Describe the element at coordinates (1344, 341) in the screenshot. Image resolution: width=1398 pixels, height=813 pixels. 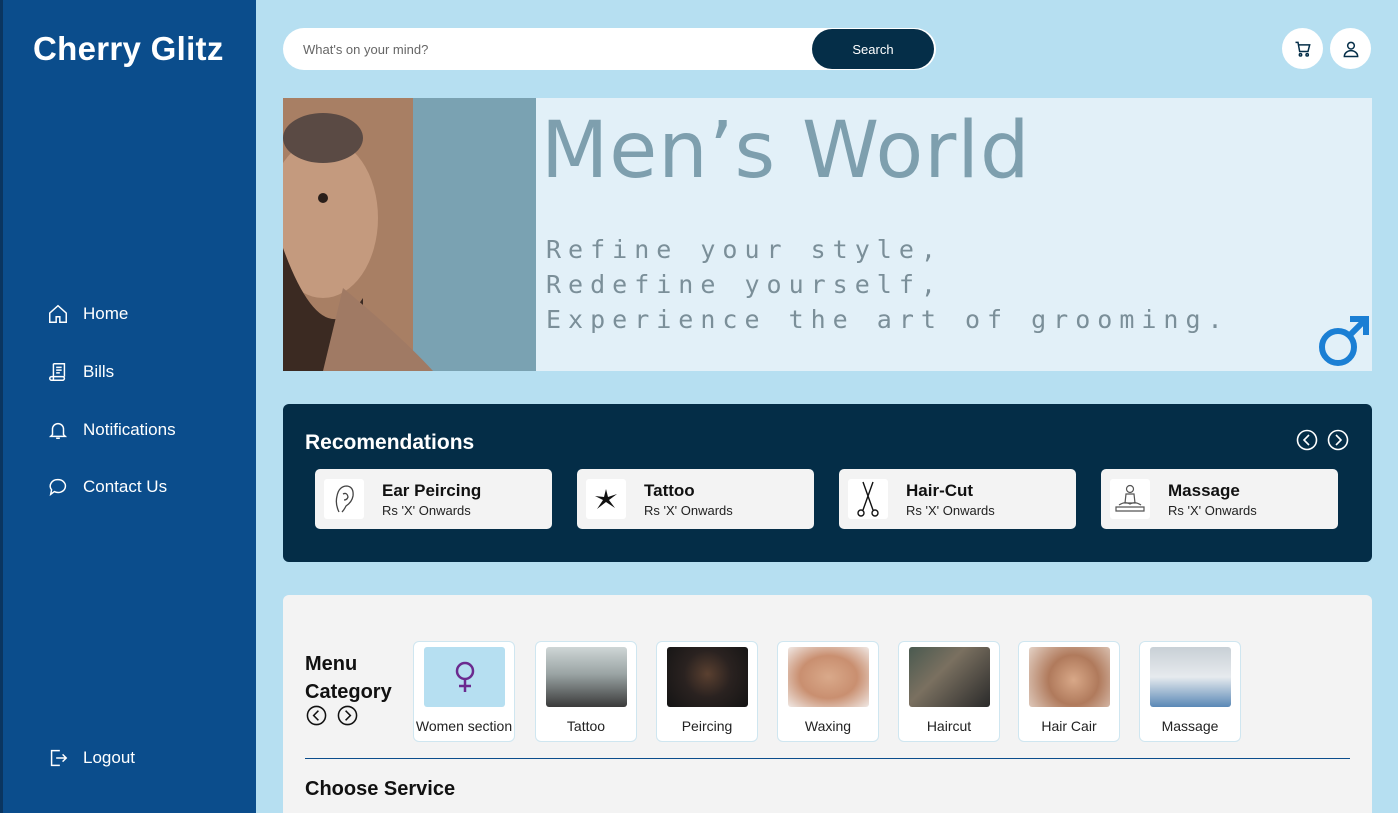
I see `male-symbol-icon` at that location.